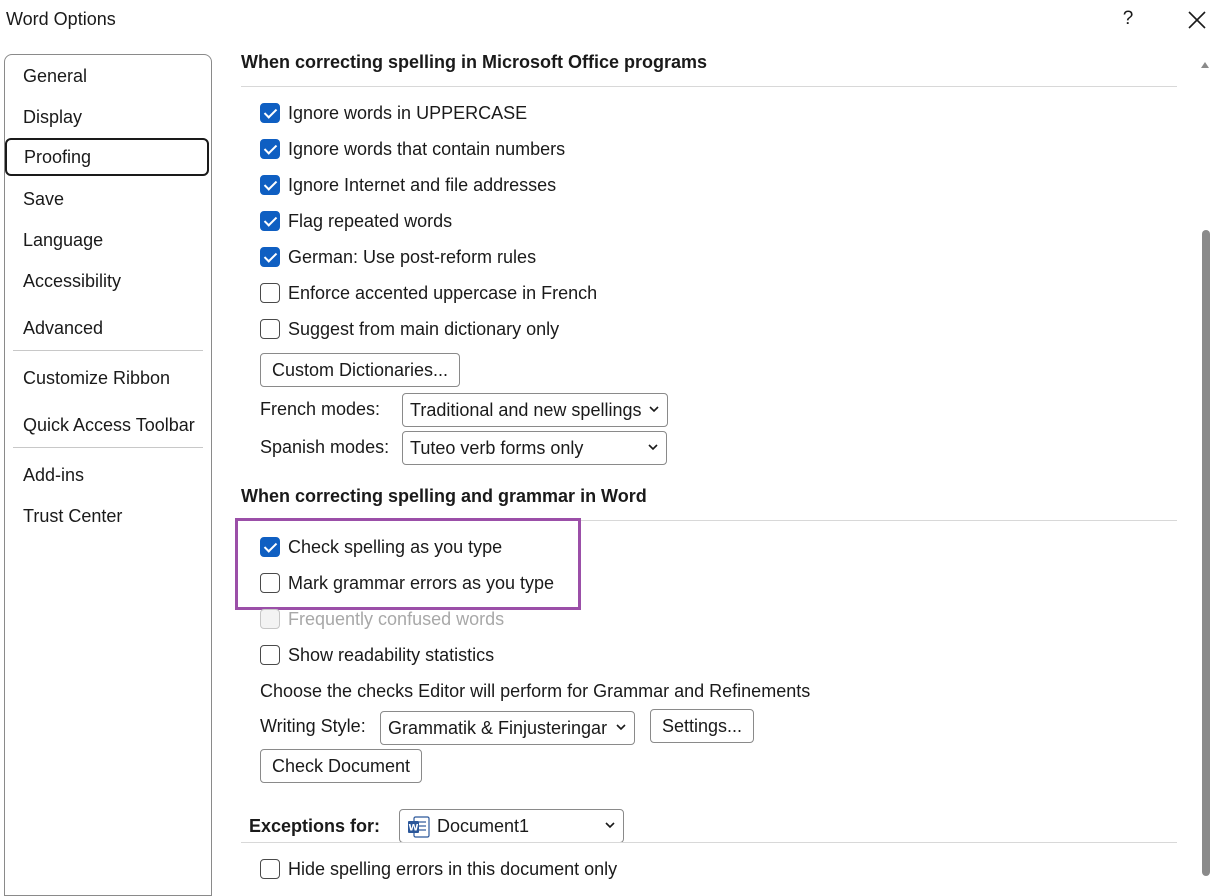  What do you see at coordinates (422, 185) in the screenshot?
I see `option-label: Ignore Internet and file addresses` at bounding box center [422, 185].